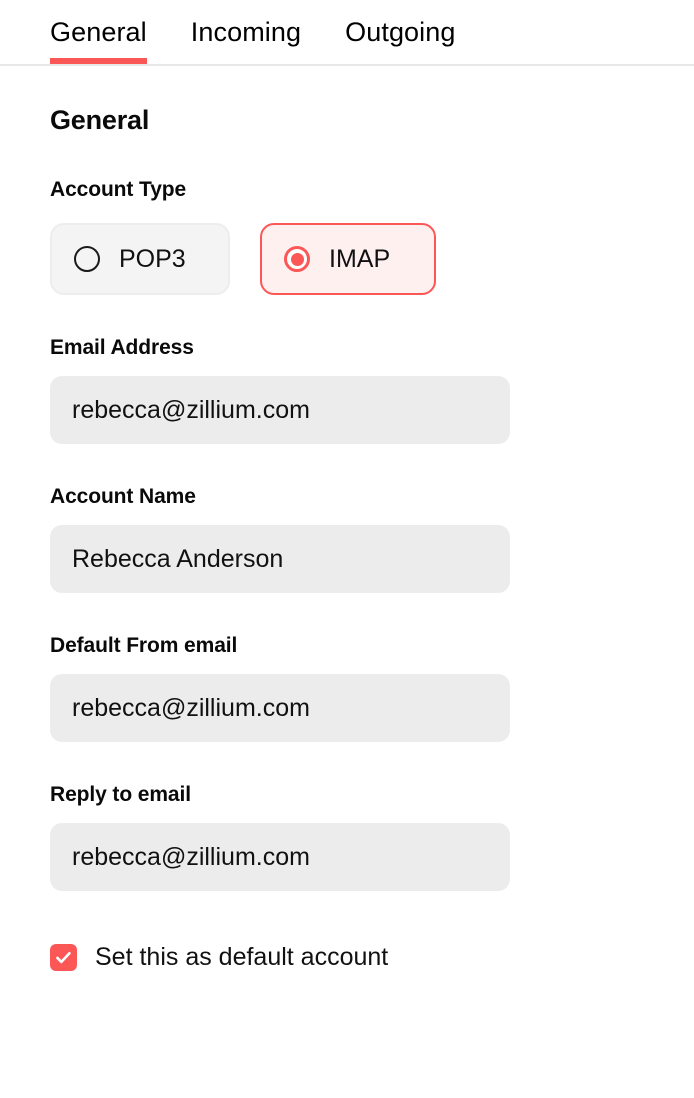 The width and height of the screenshot is (694, 1098). What do you see at coordinates (246, 32) in the screenshot?
I see `tab-incoming: Incoming` at bounding box center [246, 32].